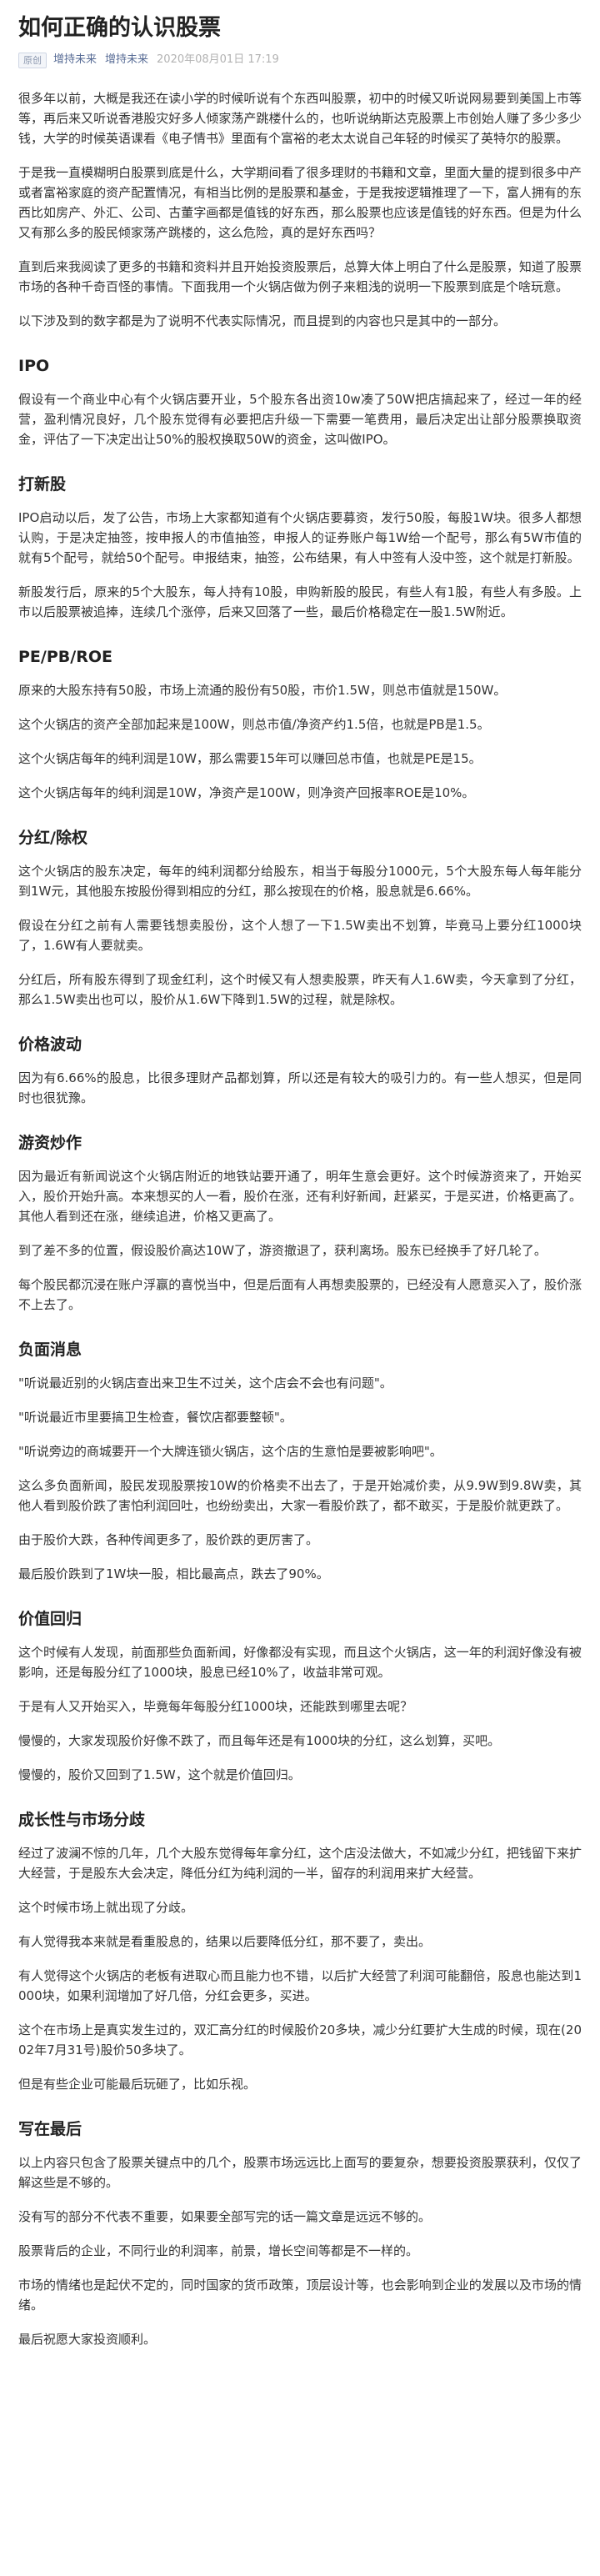  Describe the element at coordinates (32, 60) in the screenshot. I see `original-badge: 原创` at that location.